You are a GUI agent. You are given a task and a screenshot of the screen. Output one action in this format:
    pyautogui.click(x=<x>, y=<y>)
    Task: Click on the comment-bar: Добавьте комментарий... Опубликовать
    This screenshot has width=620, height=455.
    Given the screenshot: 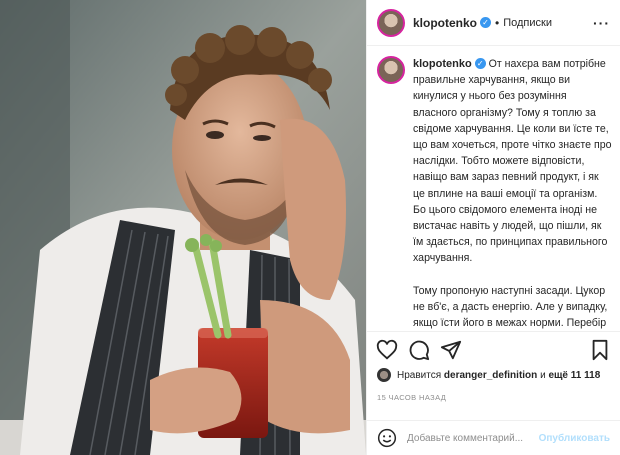 What is the action you would take?
    pyautogui.click(x=493, y=437)
    